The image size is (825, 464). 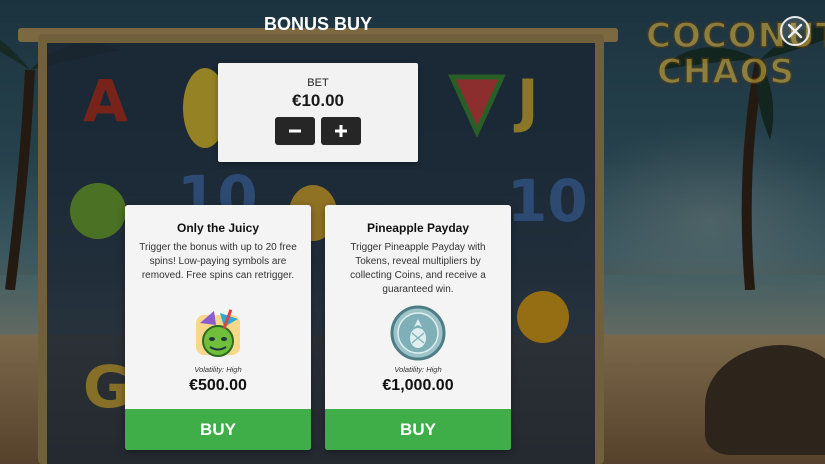 What do you see at coordinates (418, 333) in the screenshot?
I see `pineapple-coin-icon` at bounding box center [418, 333].